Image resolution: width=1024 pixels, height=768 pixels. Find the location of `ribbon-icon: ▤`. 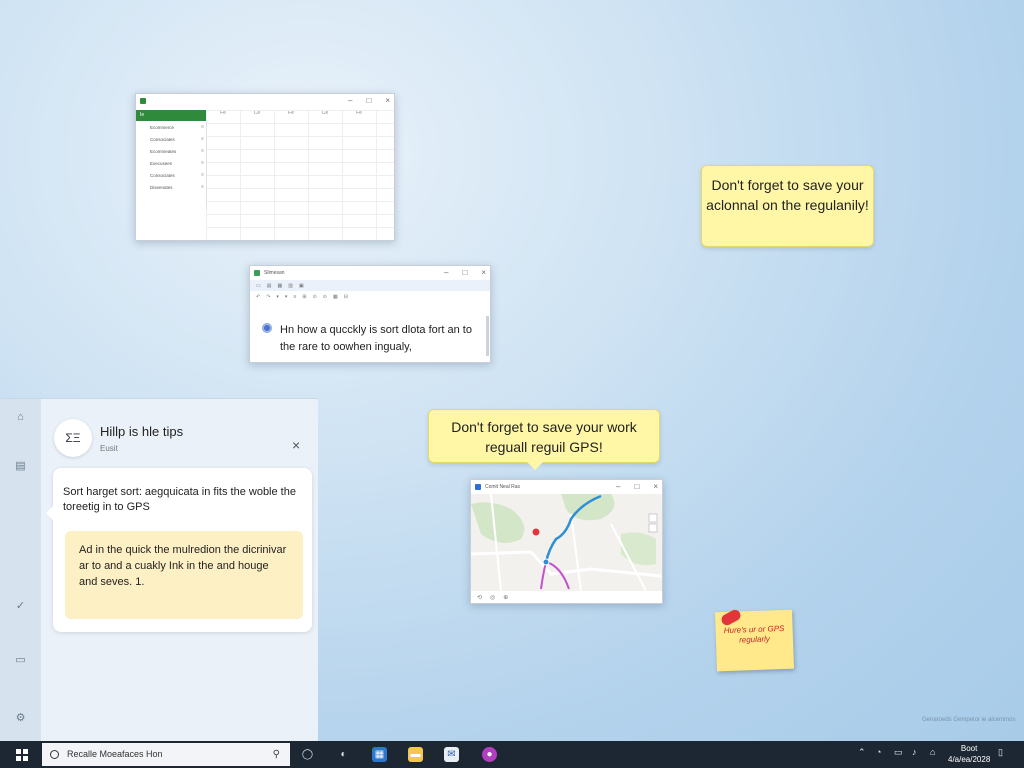

ribbon-icon: ▤ is located at coordinates (269, 286).